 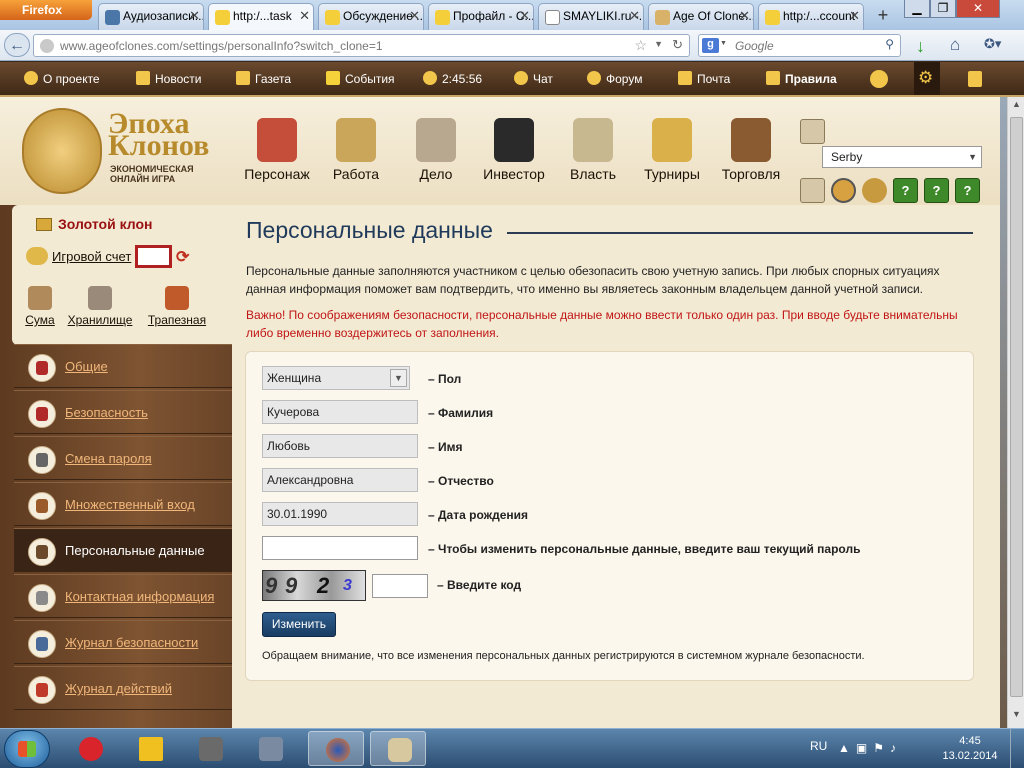 I want to click on menu-forum: Форум, so click(x=614, y=78).